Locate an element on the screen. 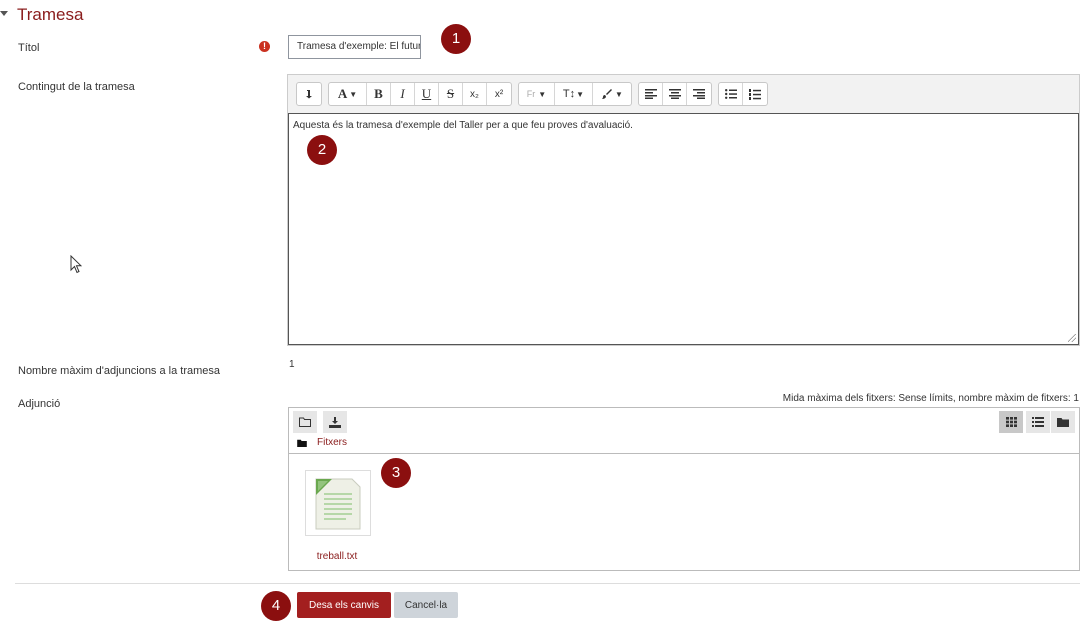  align-right-icon is located at coordinates (699, 94).